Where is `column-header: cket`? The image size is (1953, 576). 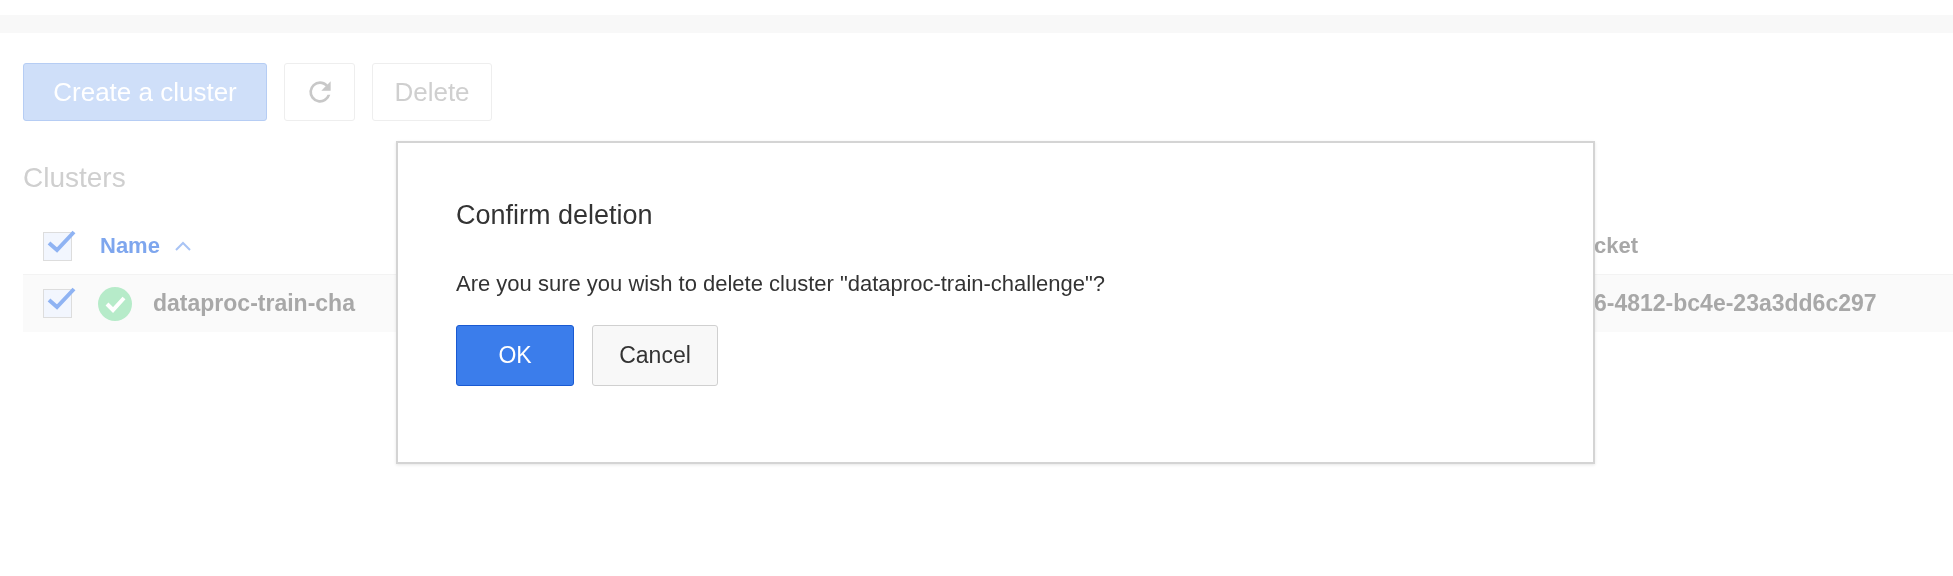 column-header: cket is located at coordinates (1616, 246).